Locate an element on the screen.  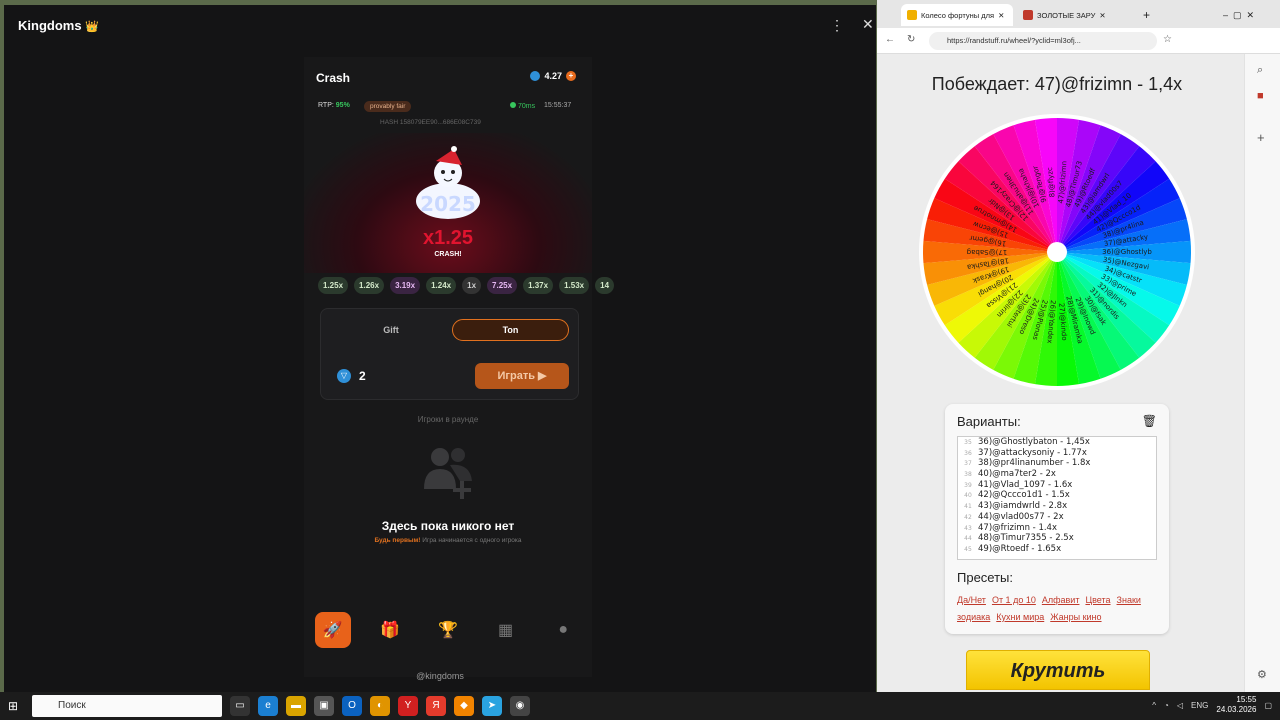
start-menu-icon: ⊞ is located at coordinates (13, 706).